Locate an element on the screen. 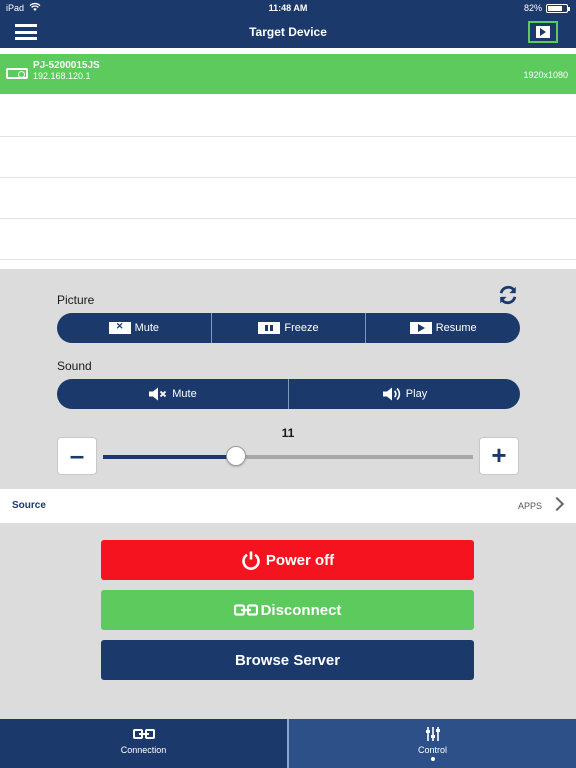 Image resolution: width=576 pixels, height=768 pixels. resume-button: Resume is located at coordinates (443, 328).